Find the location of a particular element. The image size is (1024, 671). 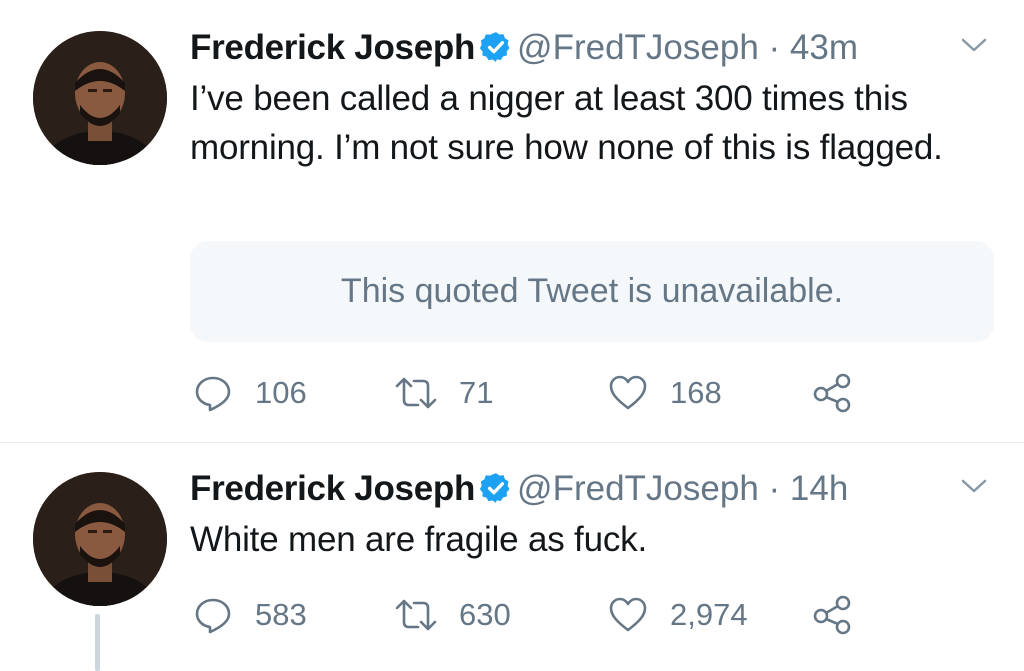

reply-count: 106 is located at coordinates (281, 392).